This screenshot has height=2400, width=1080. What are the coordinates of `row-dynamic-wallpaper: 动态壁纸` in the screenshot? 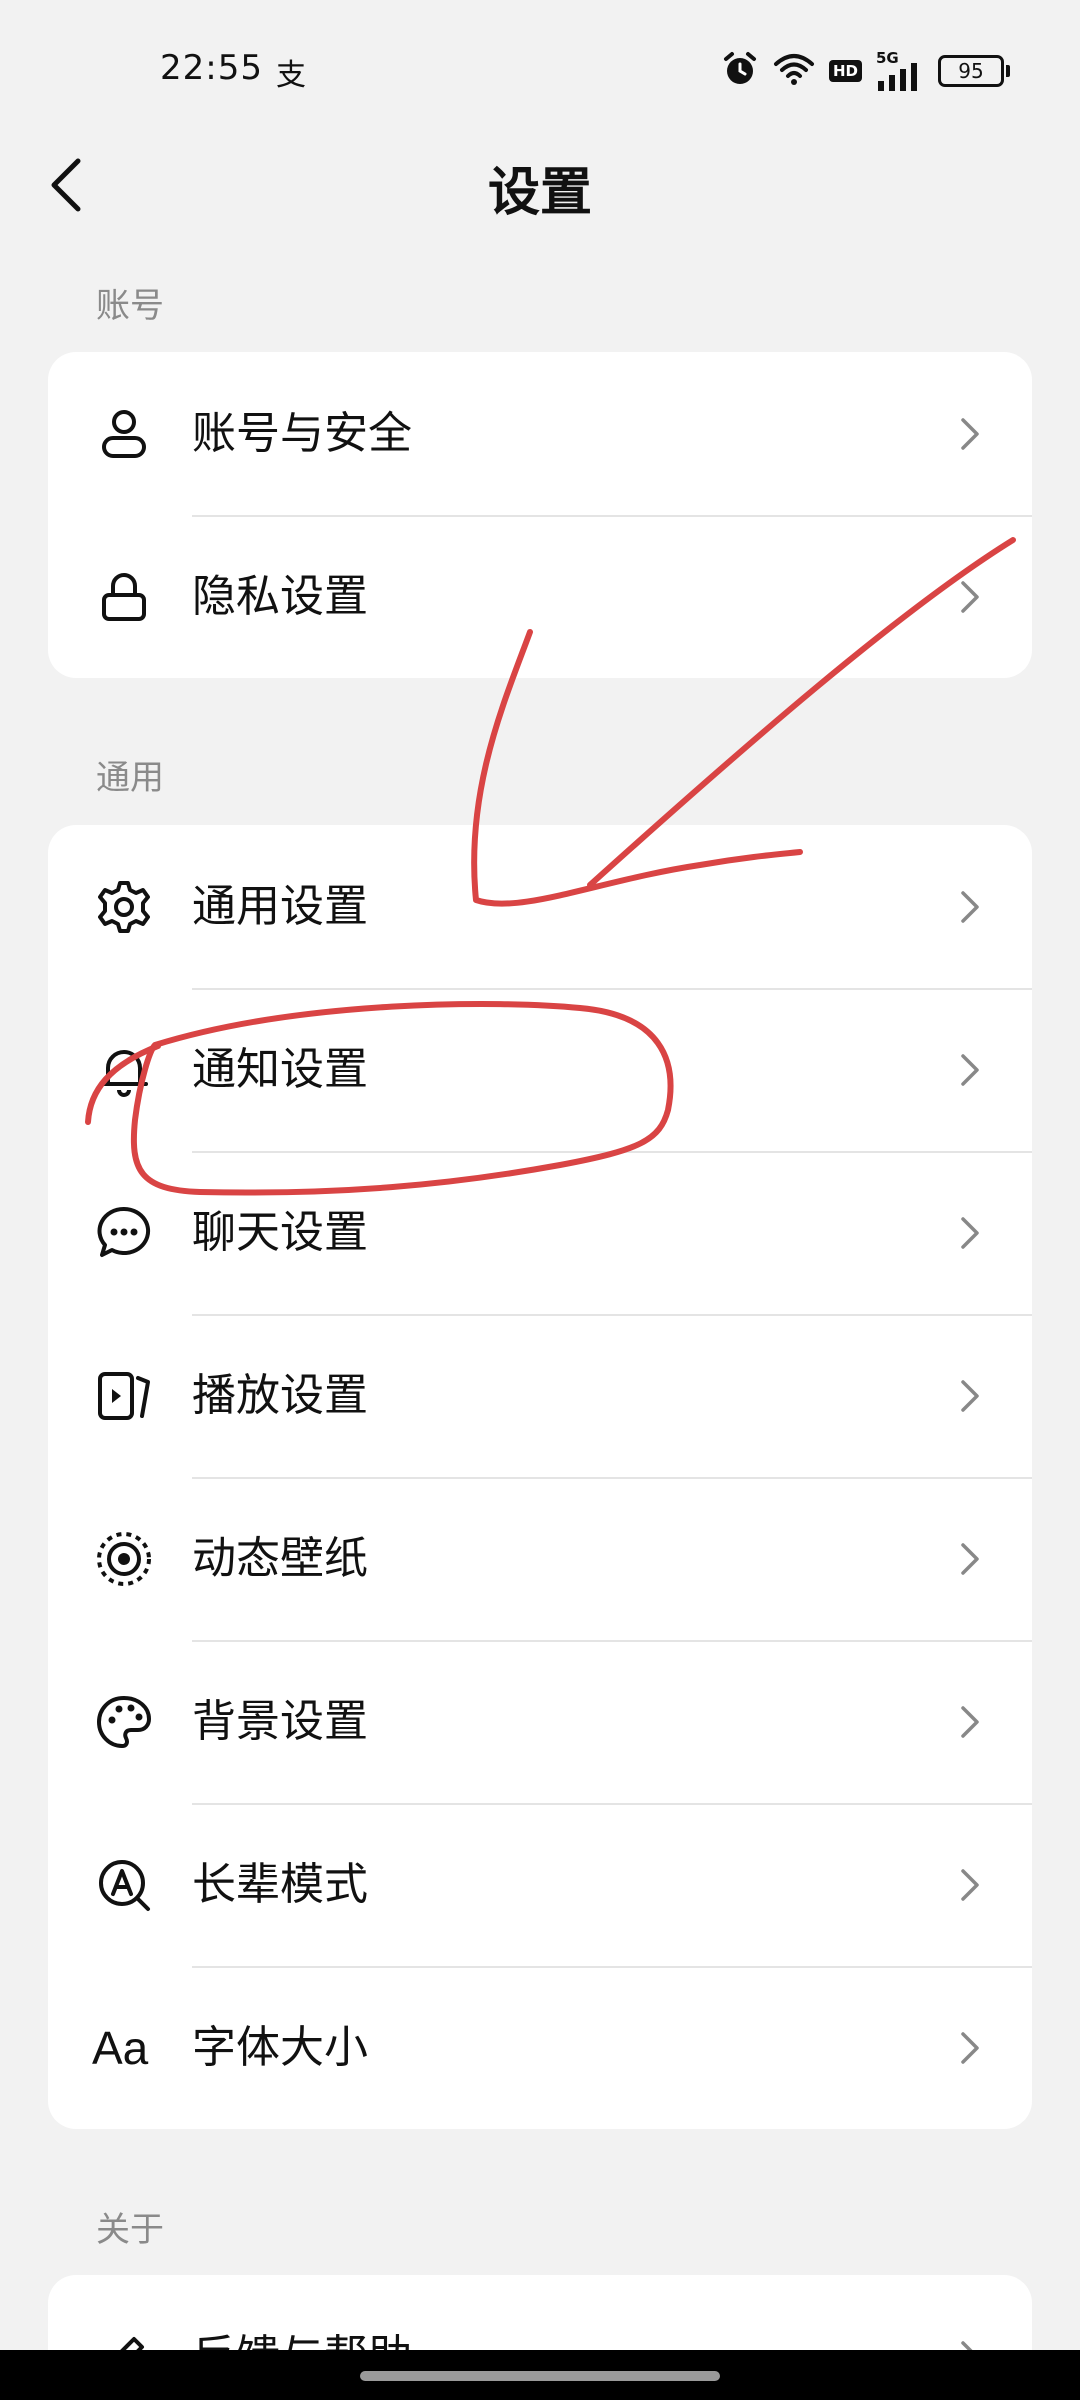 It's located at (540, 1558).